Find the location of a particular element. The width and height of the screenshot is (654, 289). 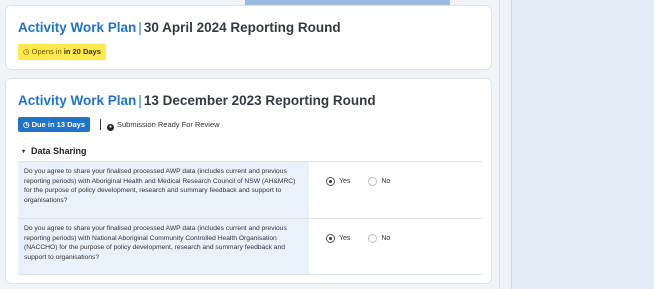

opens-in-badge: ◷ Opens in in 20 Days is located at coordinates (62, 52).